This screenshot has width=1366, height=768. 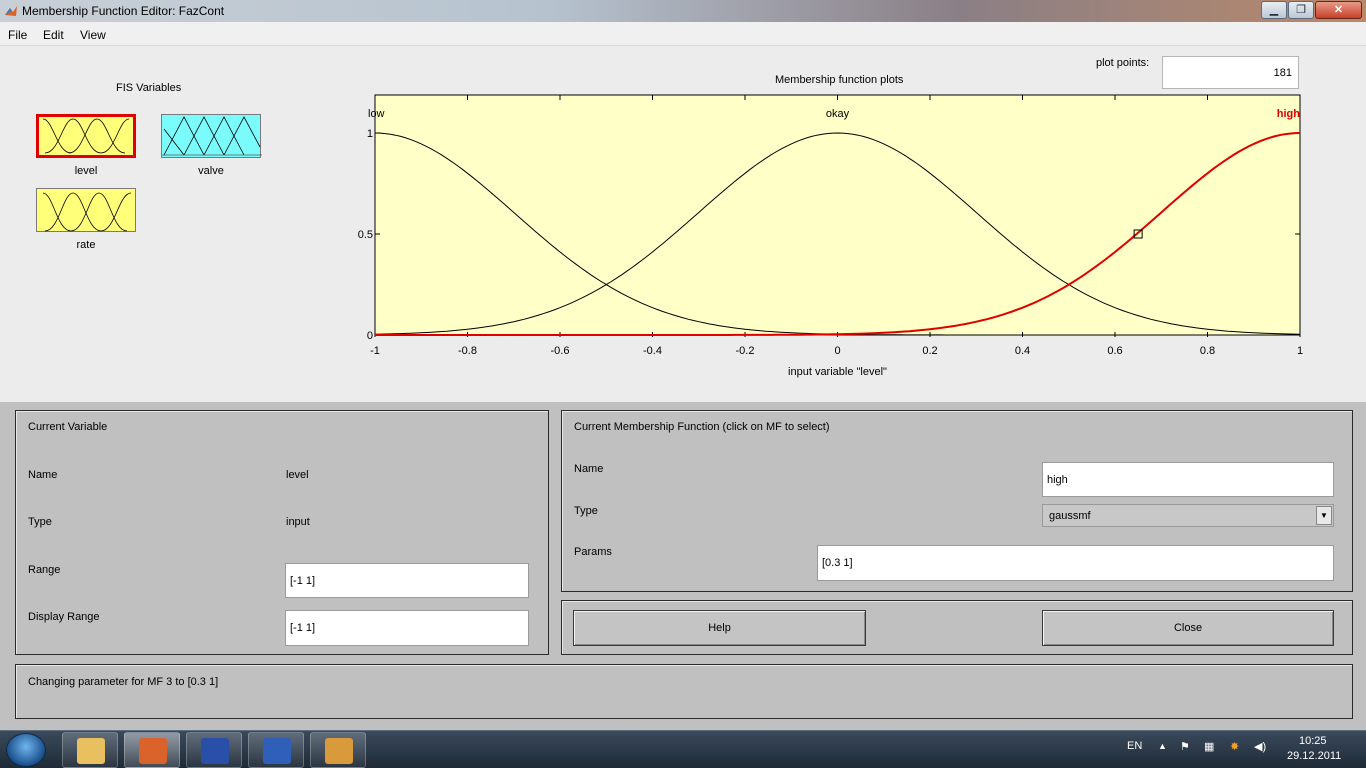 What do you see at coordinates (407, 580) in the screenshot?
I see `range-input: [-1 1]` at bounding box center [407, 580].